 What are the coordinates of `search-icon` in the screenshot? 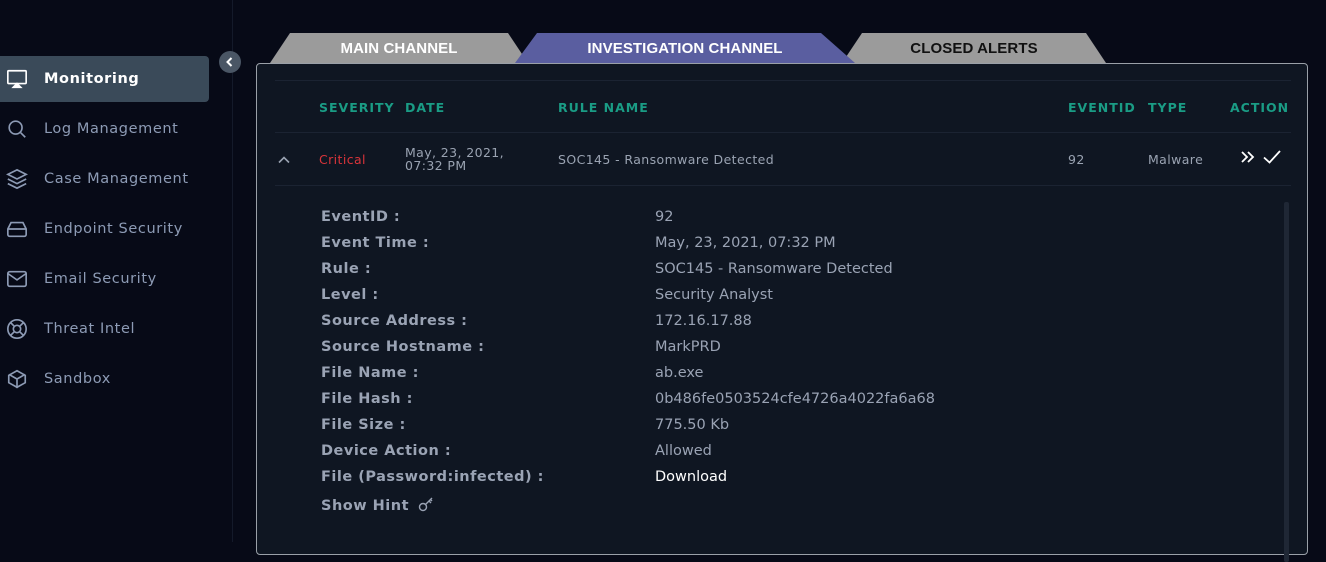 It's located at (17, 129).